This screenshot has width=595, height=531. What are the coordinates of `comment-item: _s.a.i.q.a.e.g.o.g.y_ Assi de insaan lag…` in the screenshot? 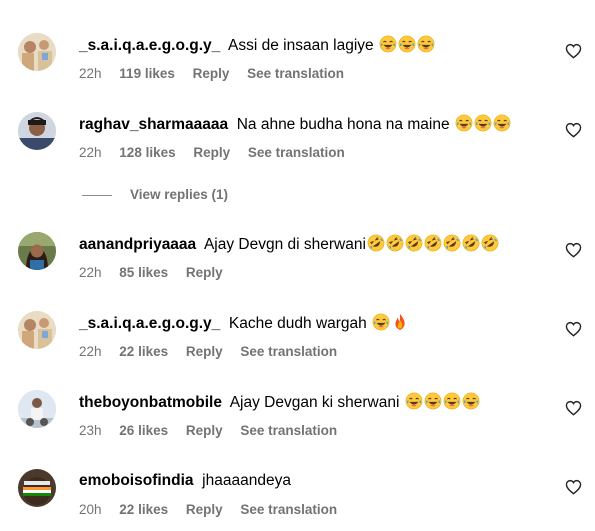 It's located at (297, 63).